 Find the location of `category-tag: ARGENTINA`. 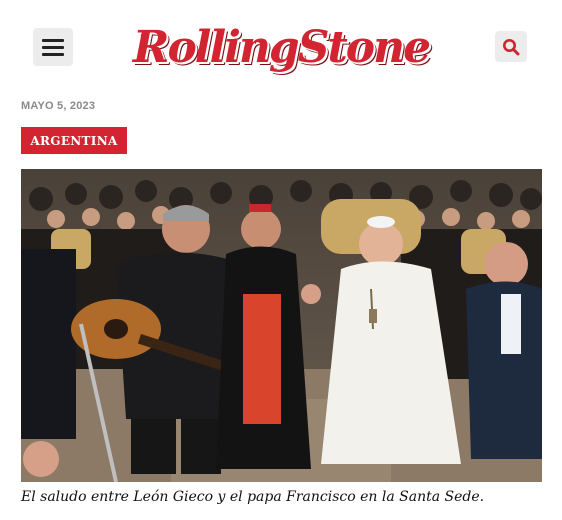

category-tag: ARGENTINA is located at coordinates (74, 140).